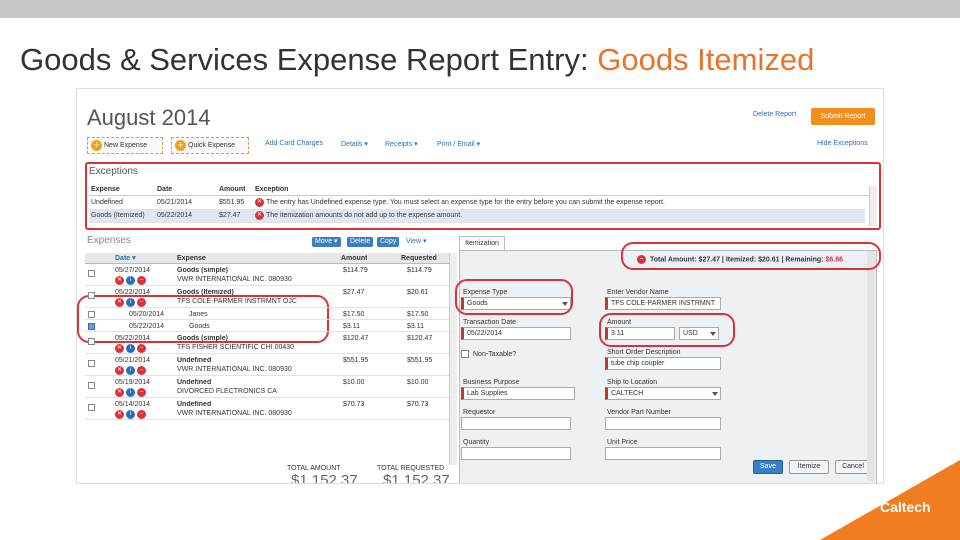  I want to click on highlight-expense-type, so click(514, 297).